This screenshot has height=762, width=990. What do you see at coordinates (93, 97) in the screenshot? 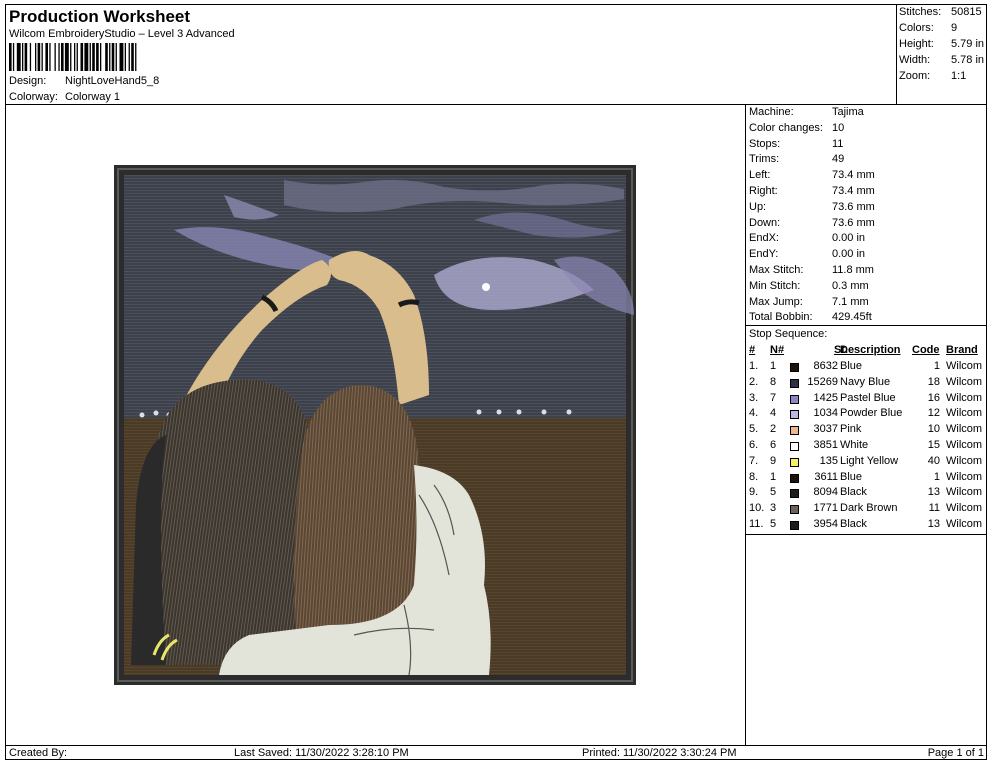
I see `colorway-name: Colorway 1` at bounding box center [93, 97].